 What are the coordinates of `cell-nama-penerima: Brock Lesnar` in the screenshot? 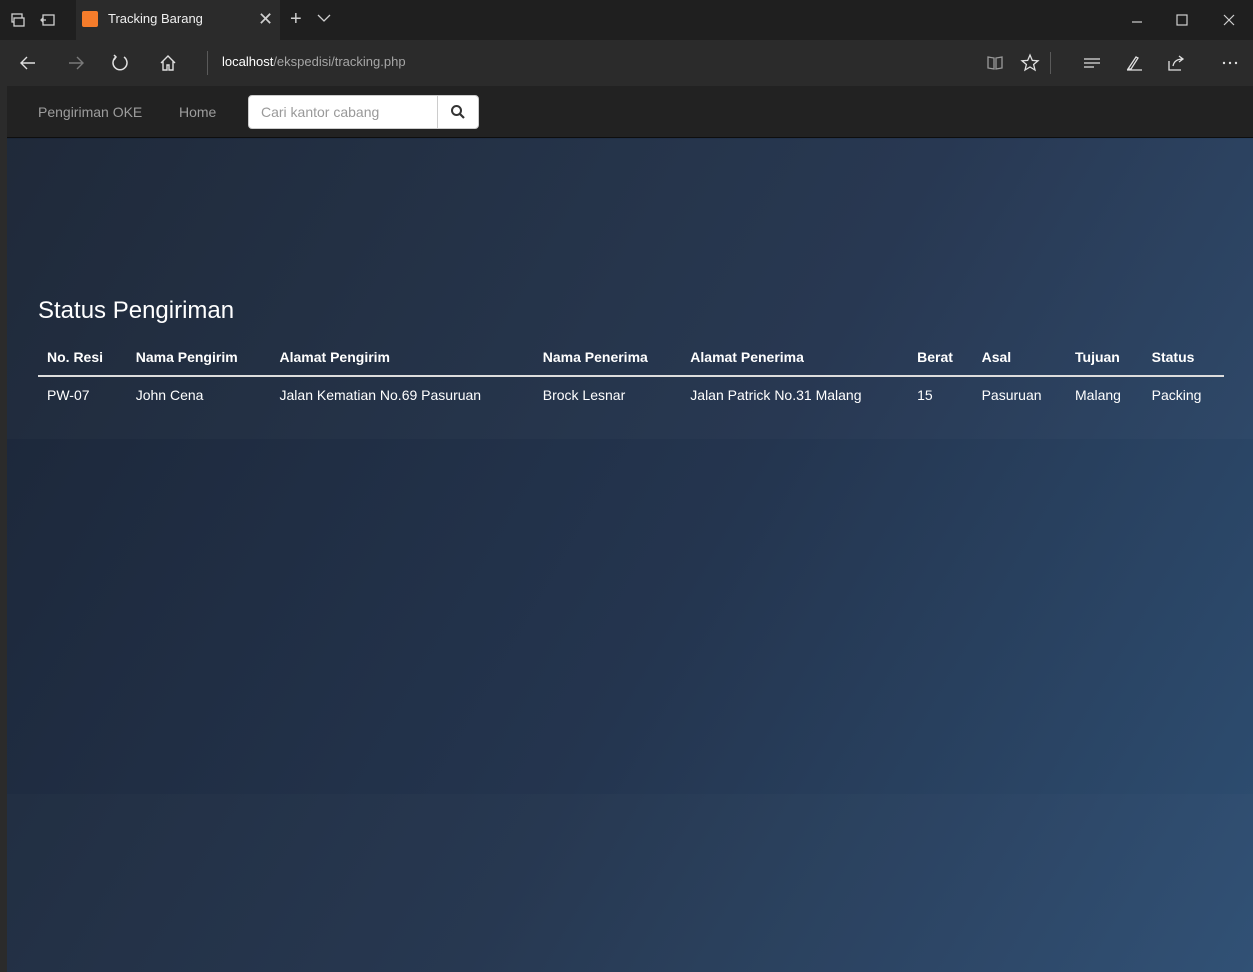 It's located at (584, 395).